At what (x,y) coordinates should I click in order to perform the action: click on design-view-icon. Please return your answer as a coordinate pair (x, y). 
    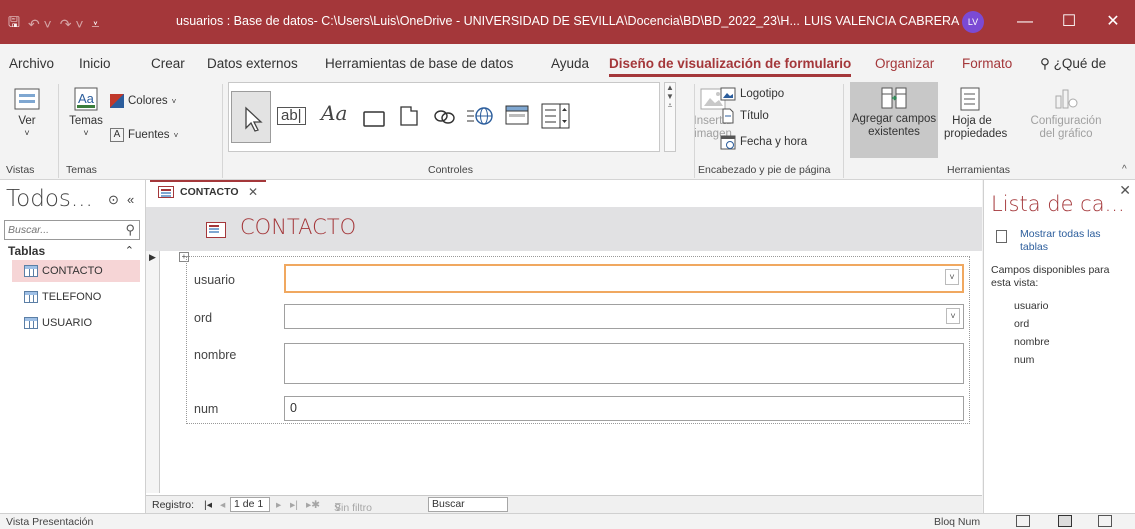
    Looking at the image, I should click on (1105, 521).